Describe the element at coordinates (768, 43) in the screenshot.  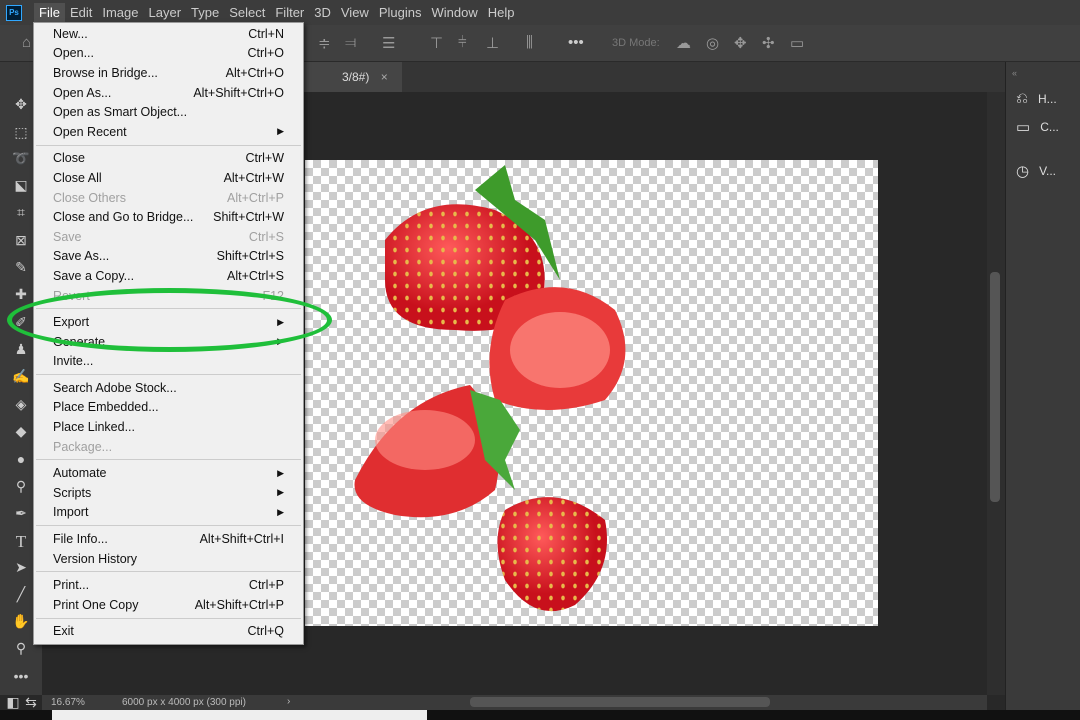
I see `3d-slide-icon: ✣` at that location.